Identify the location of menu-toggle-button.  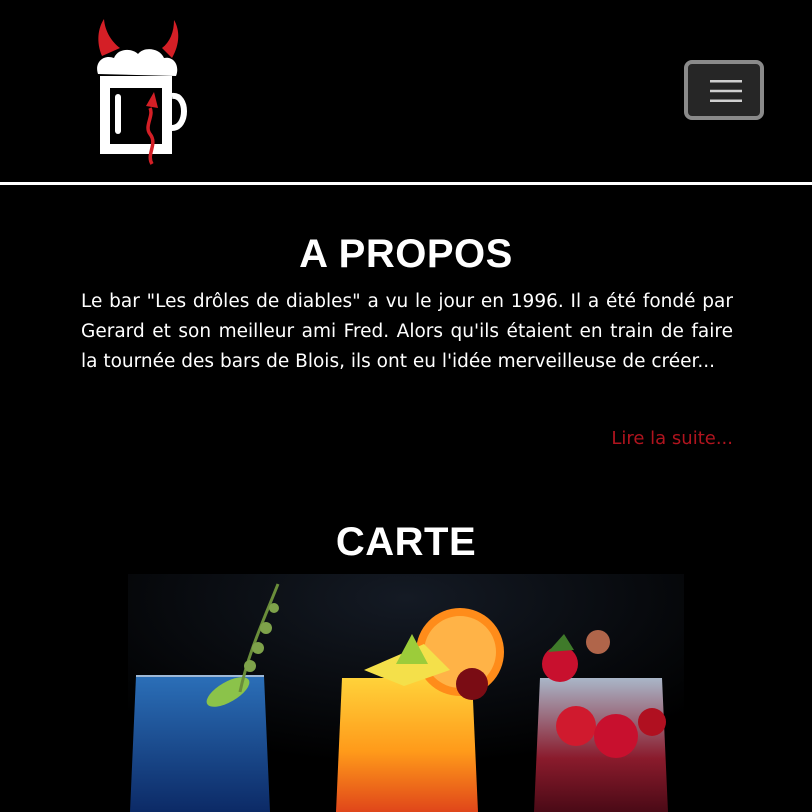
(724, 90).